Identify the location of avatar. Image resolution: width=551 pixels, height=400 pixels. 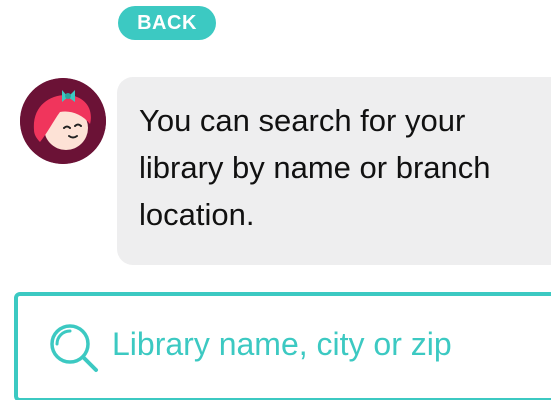
(63, 121).